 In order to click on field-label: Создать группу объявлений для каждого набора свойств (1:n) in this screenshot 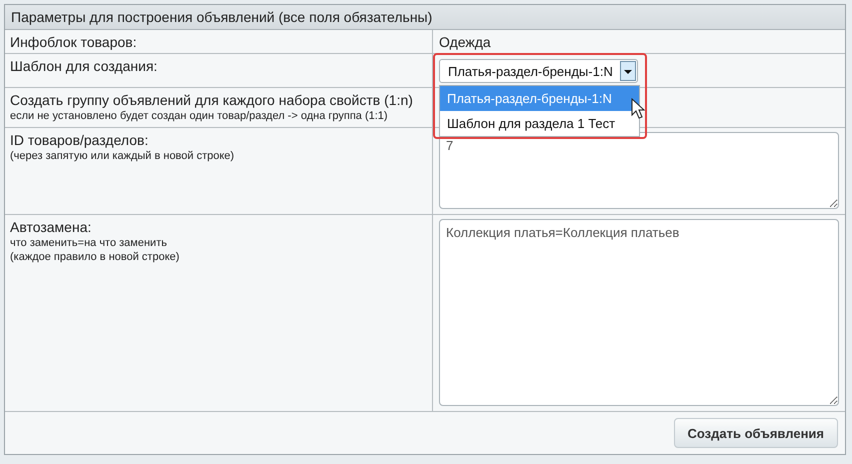, I will do `click(211, 100)`.